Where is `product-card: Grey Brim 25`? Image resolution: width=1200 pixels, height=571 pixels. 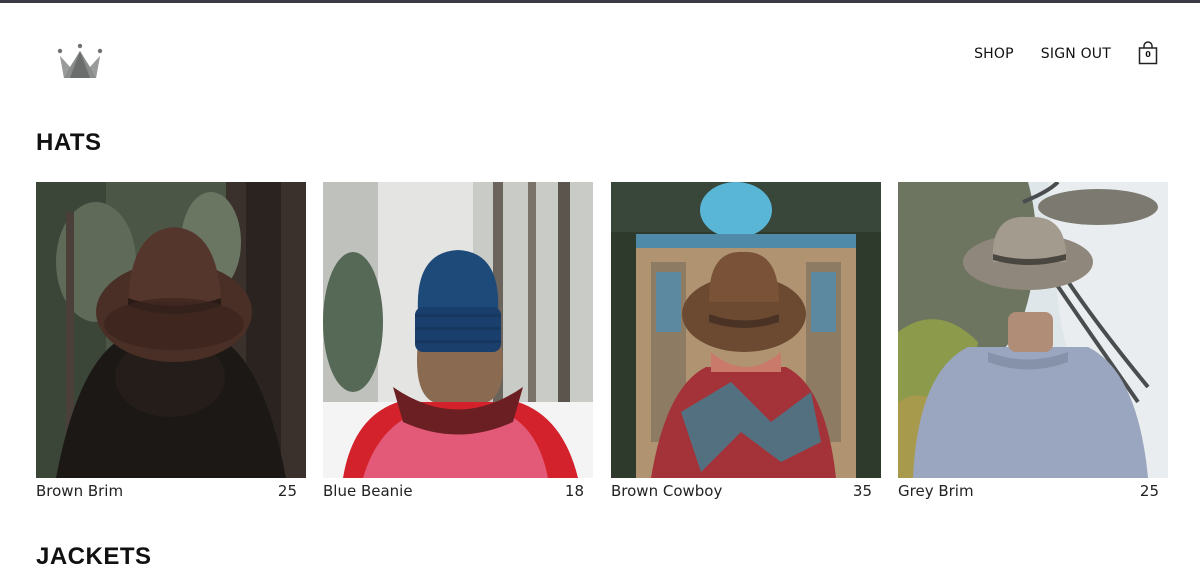 product-card: Grey Brim 25 is located at coordinates (1033, 347).